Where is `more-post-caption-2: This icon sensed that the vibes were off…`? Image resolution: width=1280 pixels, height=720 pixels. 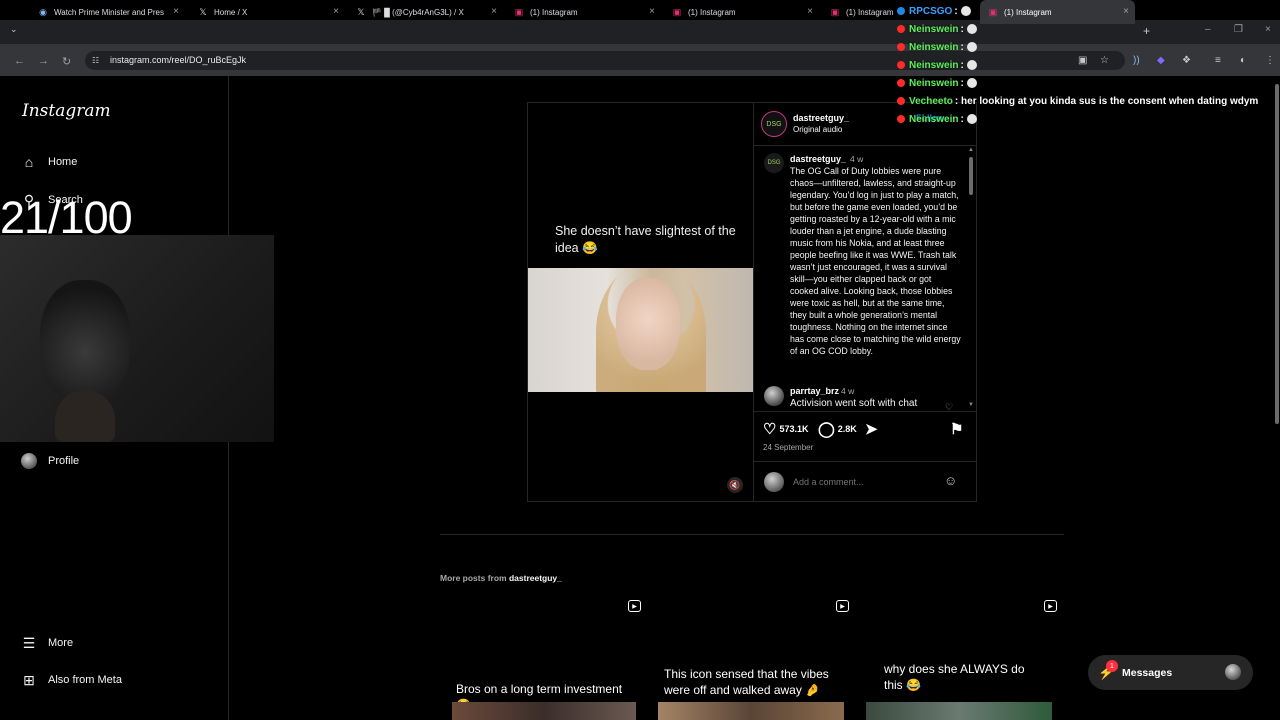
more-post-caption-2: This icon sensed that the vibes were off… is located at coordinates (754, 682).